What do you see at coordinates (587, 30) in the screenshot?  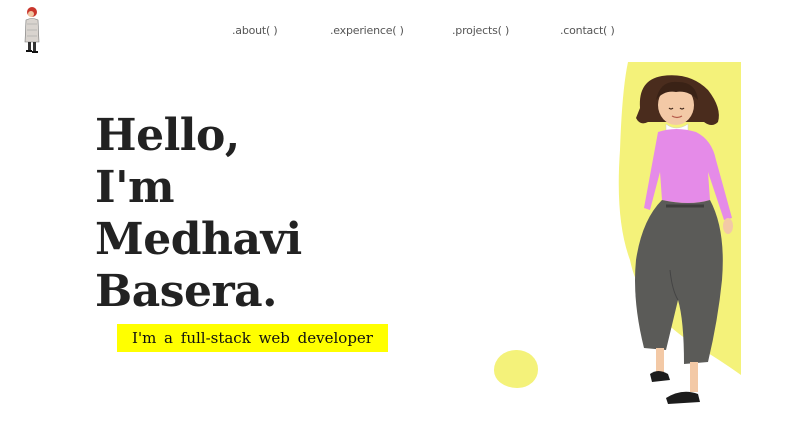 I see `nav-link-contact: .contact( )` at bounding box center [587, 30].